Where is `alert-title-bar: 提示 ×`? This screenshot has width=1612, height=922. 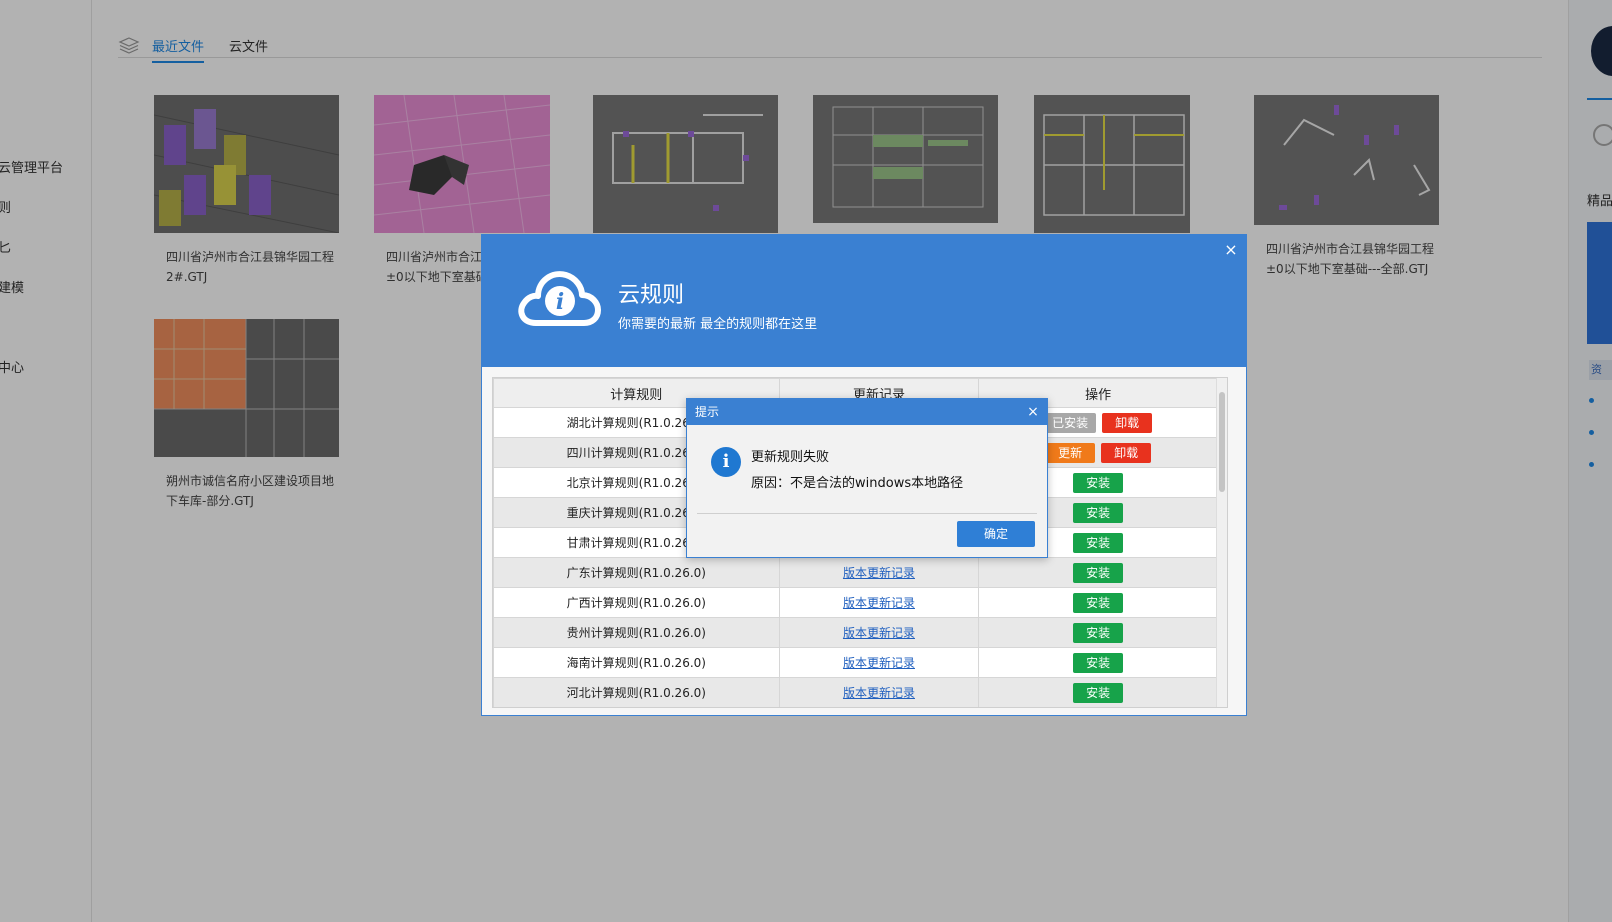
alert-title-bar: 提示 × is located at coordinates (867, 412).